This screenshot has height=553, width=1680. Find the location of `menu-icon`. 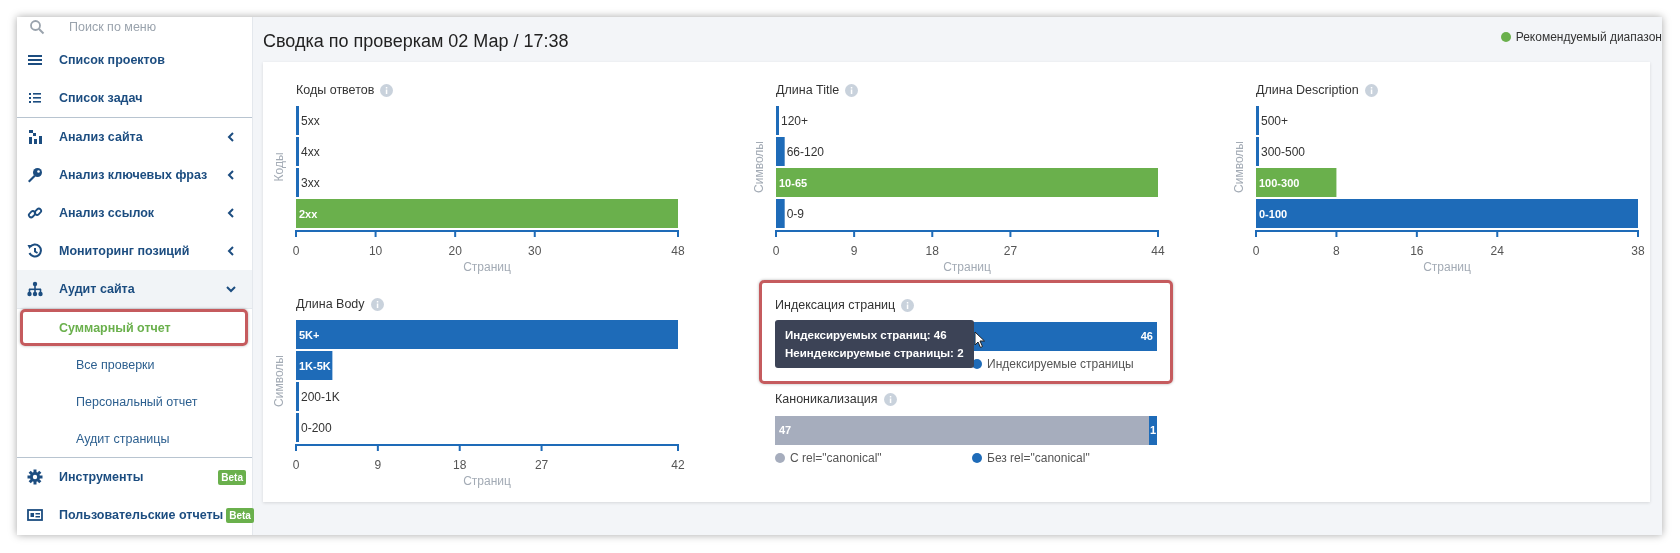

menu-icon is located at coordinates (35, 60).